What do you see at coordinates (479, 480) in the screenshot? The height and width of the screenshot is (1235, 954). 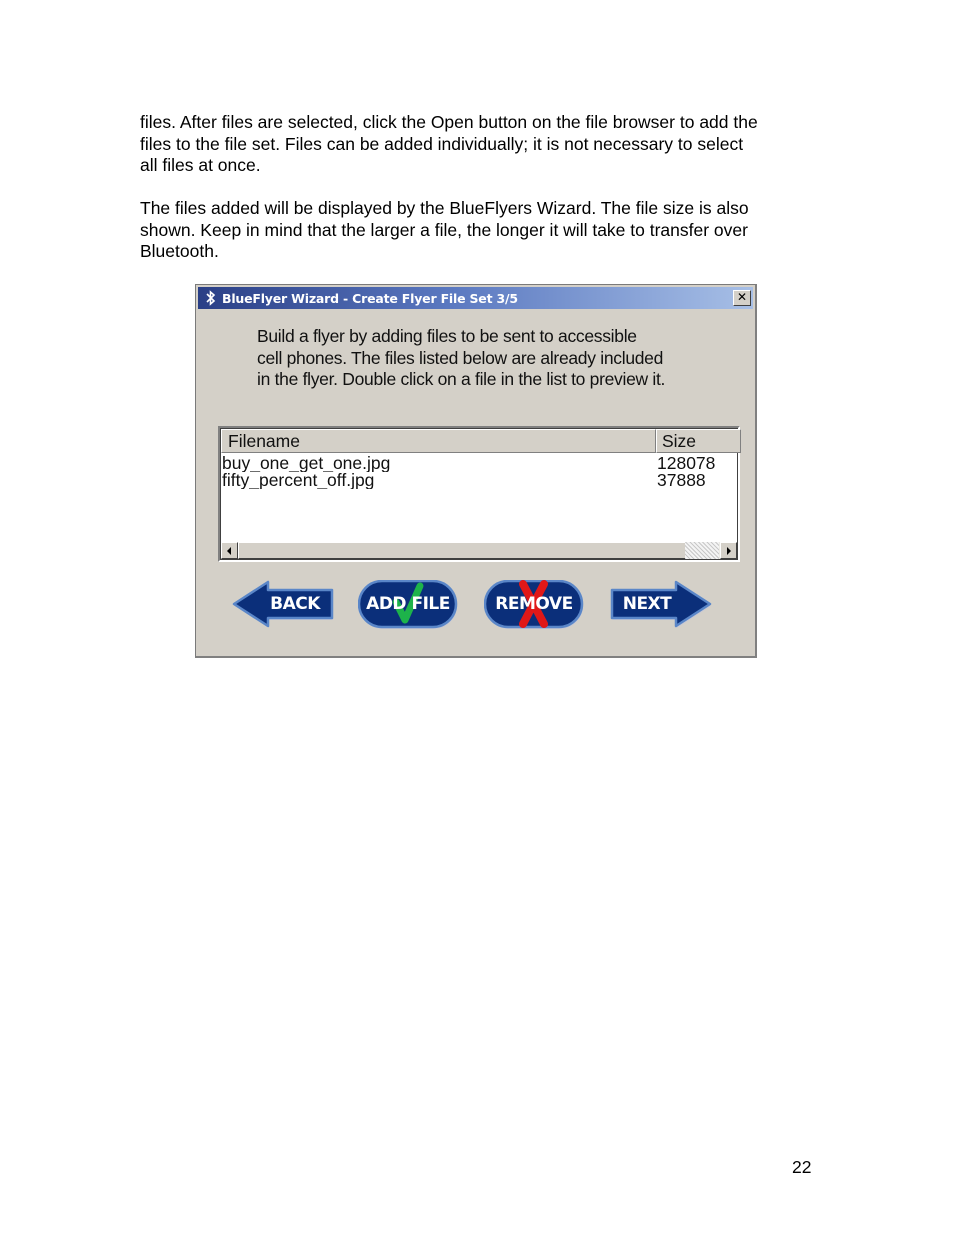 I see `file-row: fifty_percent_off.jpg 37888` at bounding box center [479, 480].